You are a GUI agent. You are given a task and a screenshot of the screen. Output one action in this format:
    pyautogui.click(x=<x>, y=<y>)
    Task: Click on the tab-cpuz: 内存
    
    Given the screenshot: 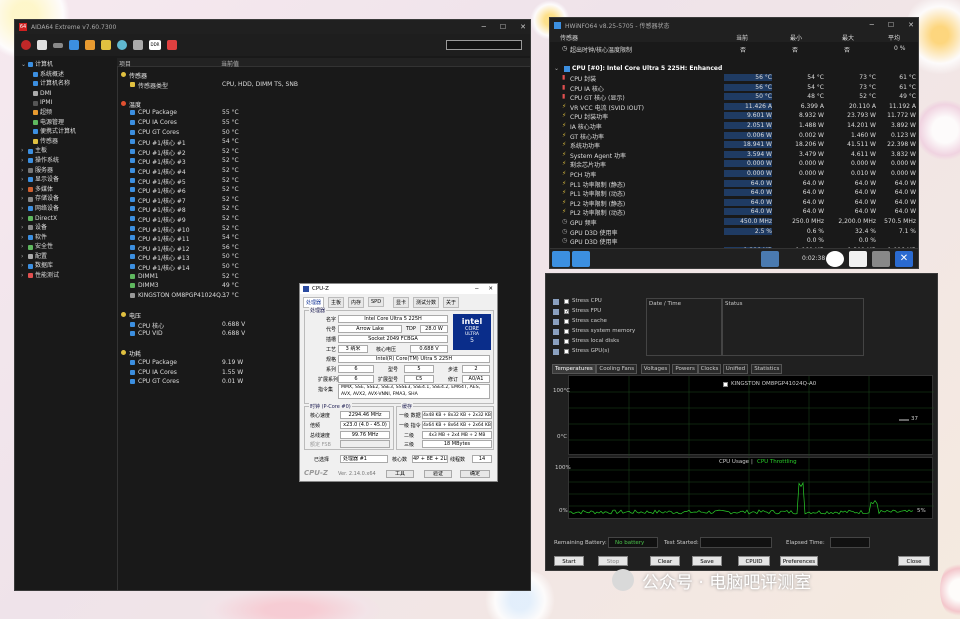 What is the action you would take?
    pyautogui.click(x=356, y=302)
    